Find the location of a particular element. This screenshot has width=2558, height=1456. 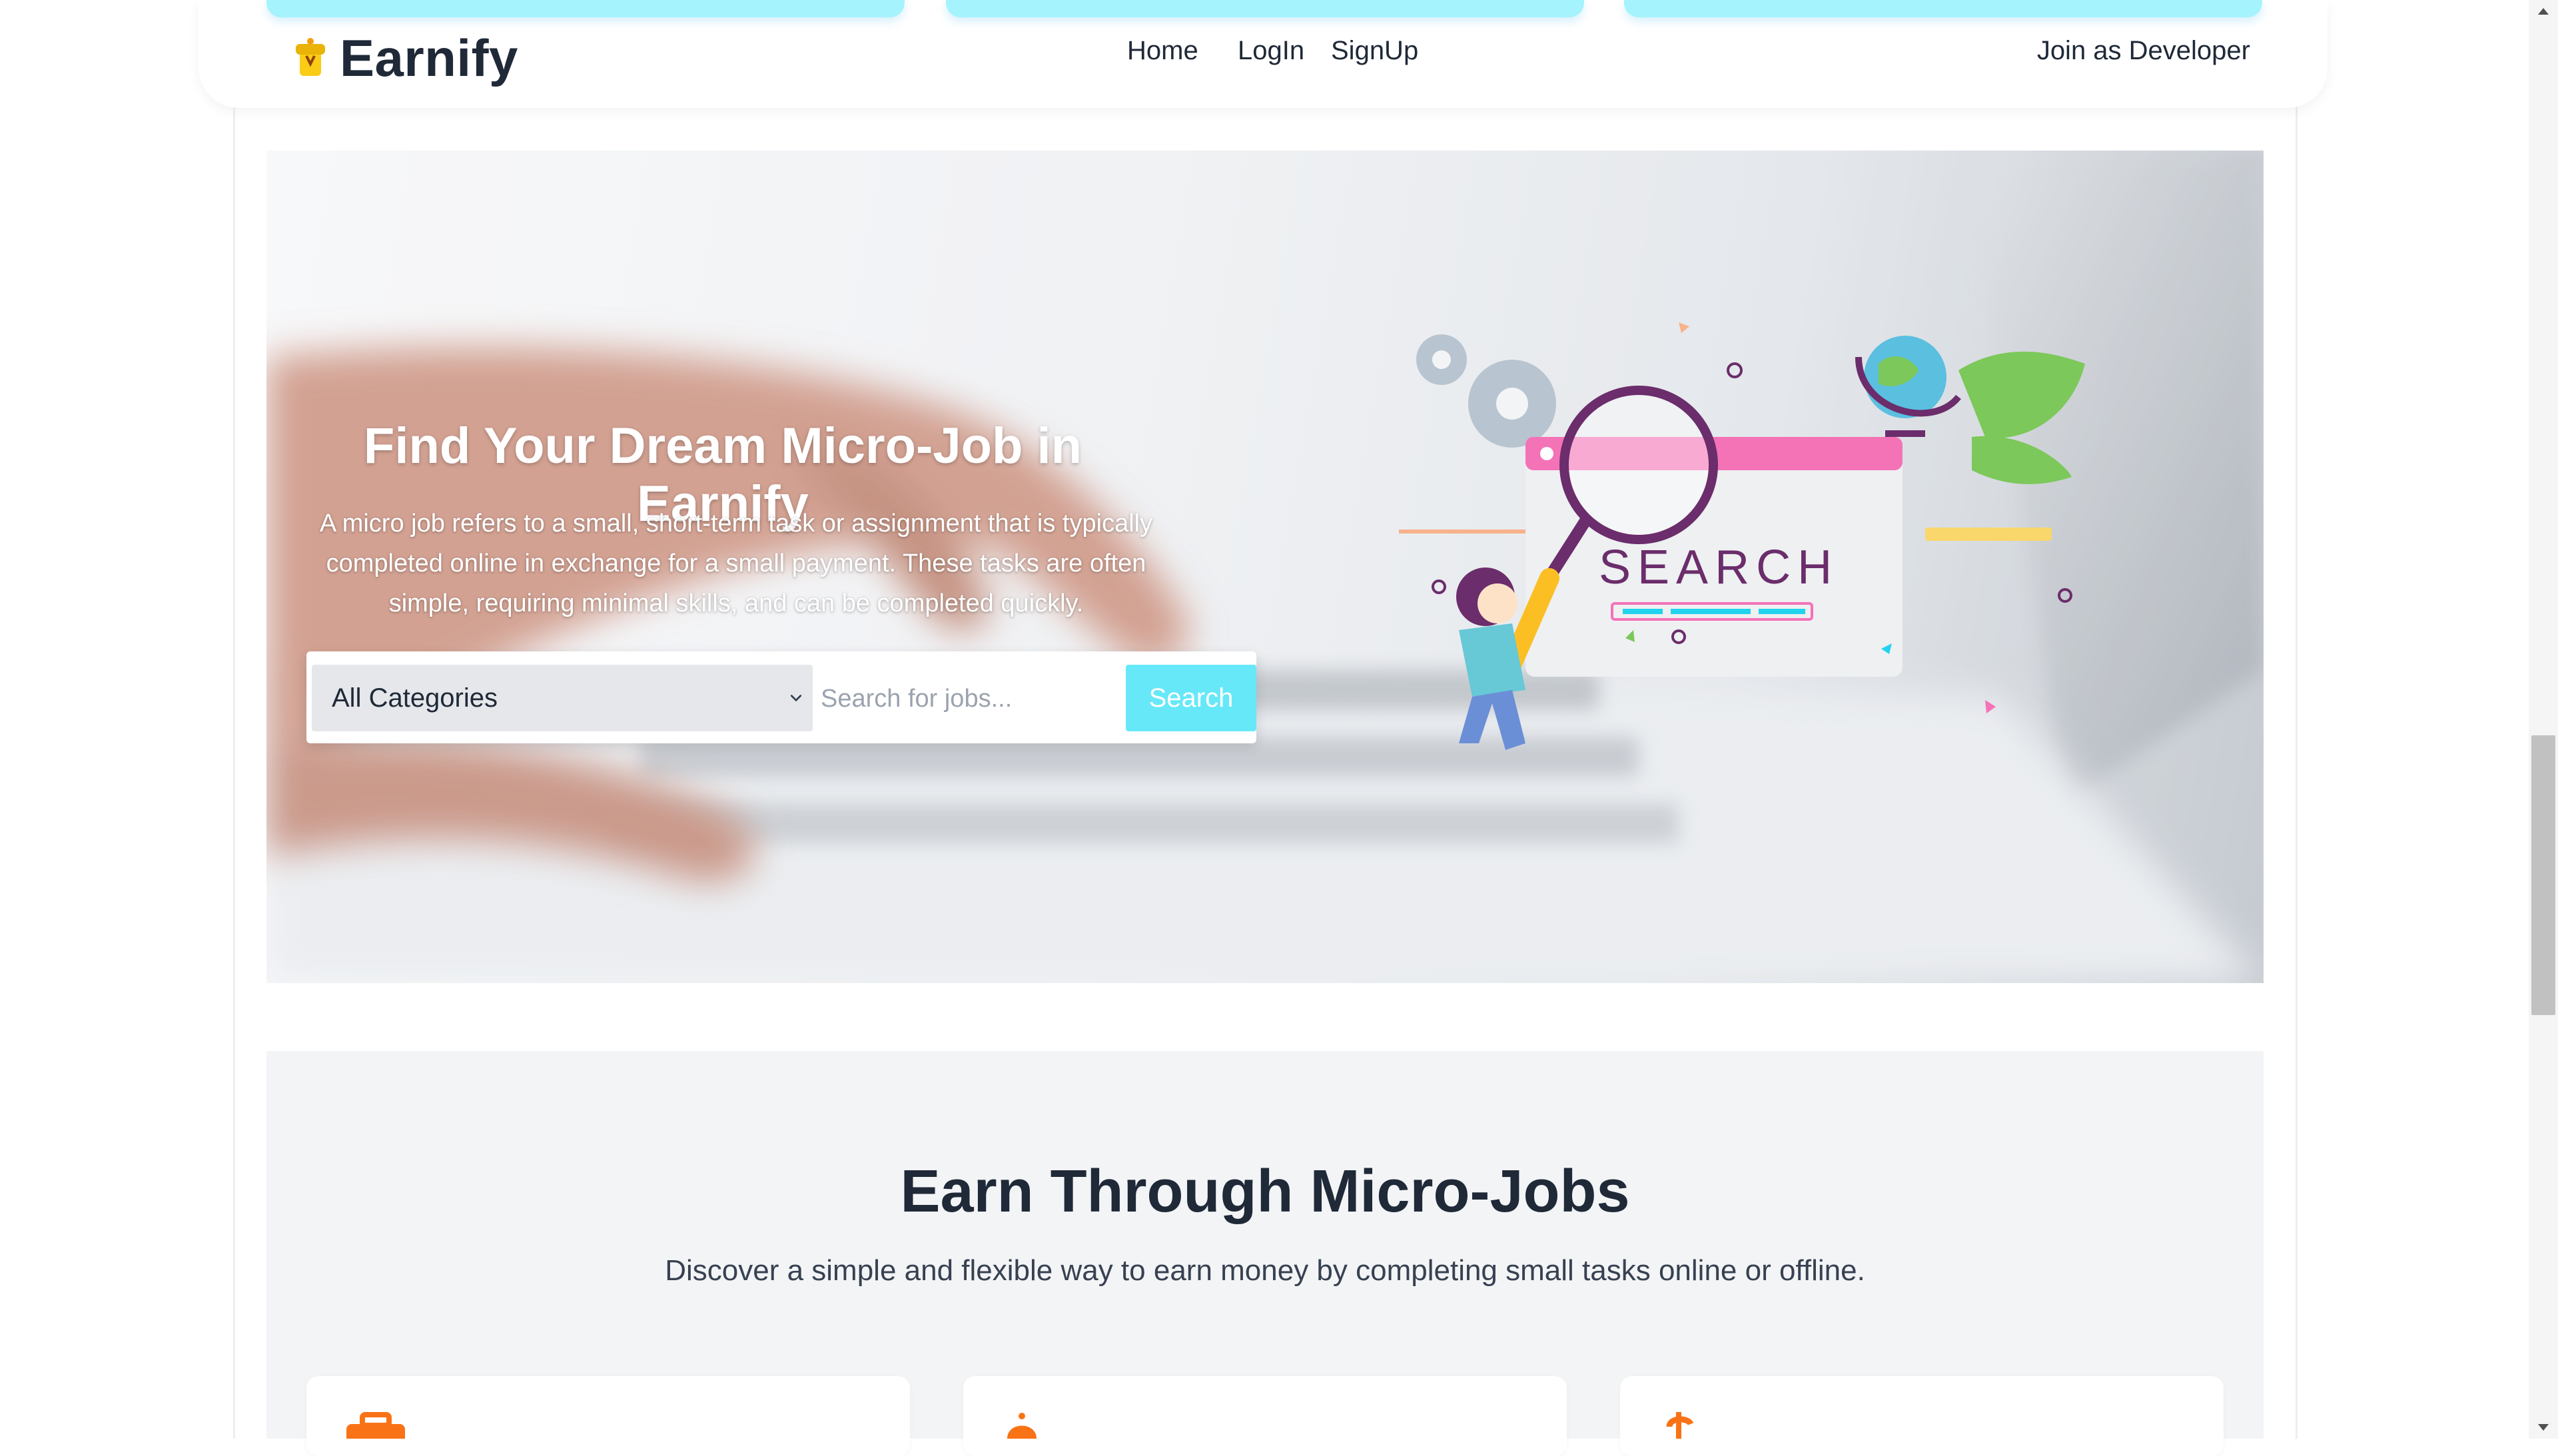

section-title: Earn Through Micro-Jobs is located at coordinates (1265, 1191).